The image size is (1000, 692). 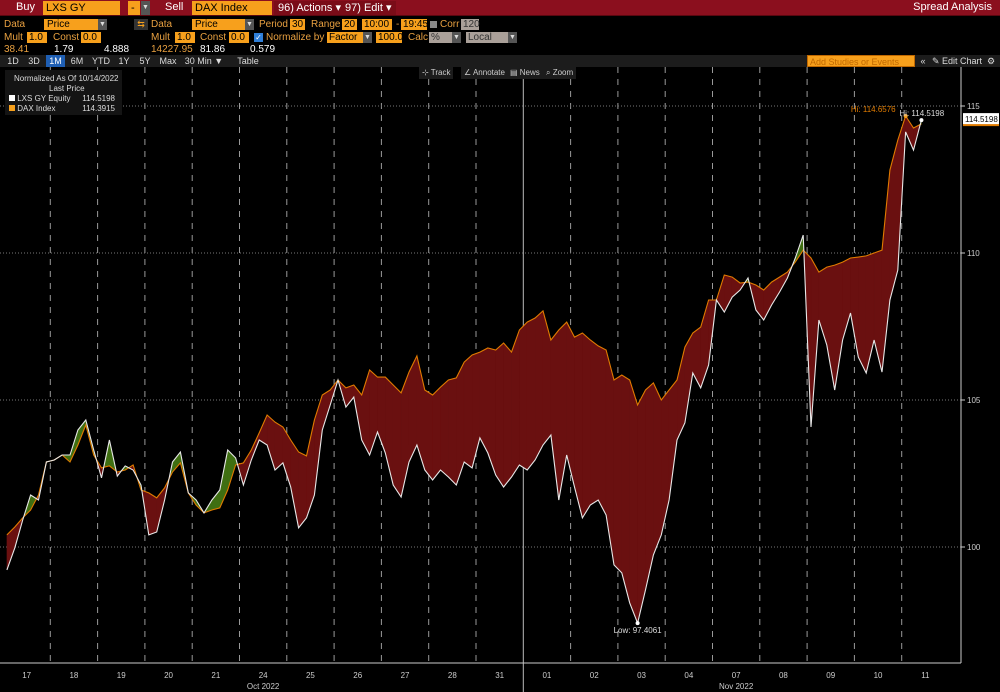 I want to click on tab-table: Table, so click(x=248, y=61).